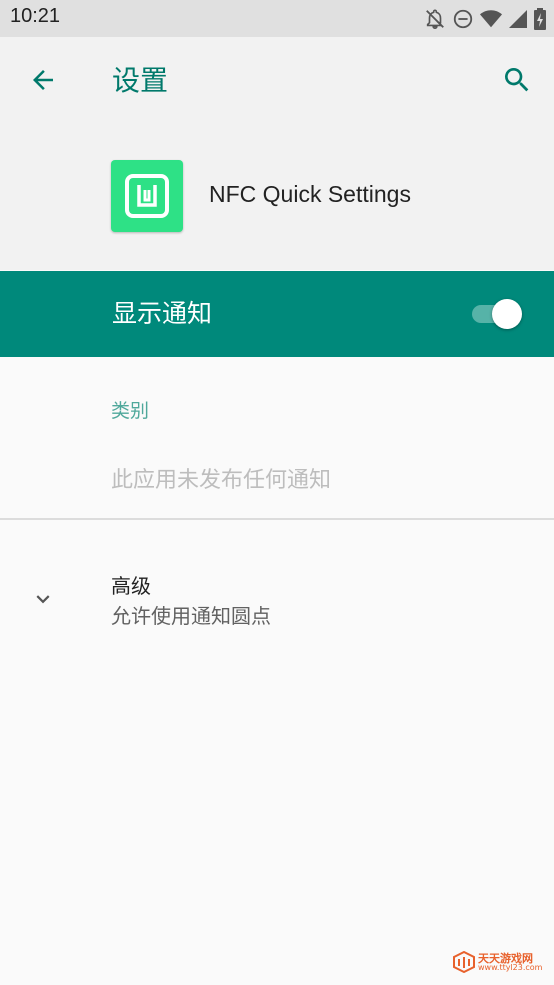  Describe the element at coordinates (310, 194) in the screenshot. I see `app-name: NFC Quick Settings` at that location.